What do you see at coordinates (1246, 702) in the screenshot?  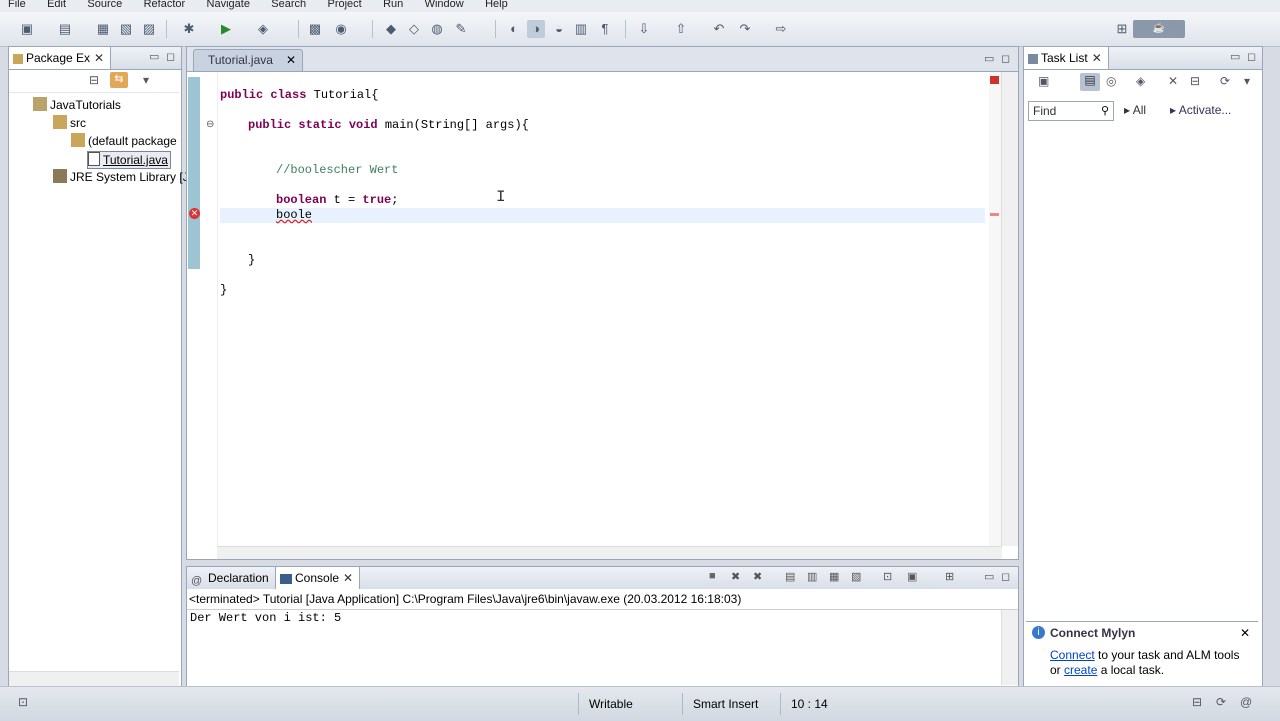 I see `at-icon: @` at bounding box center [1246, 702].